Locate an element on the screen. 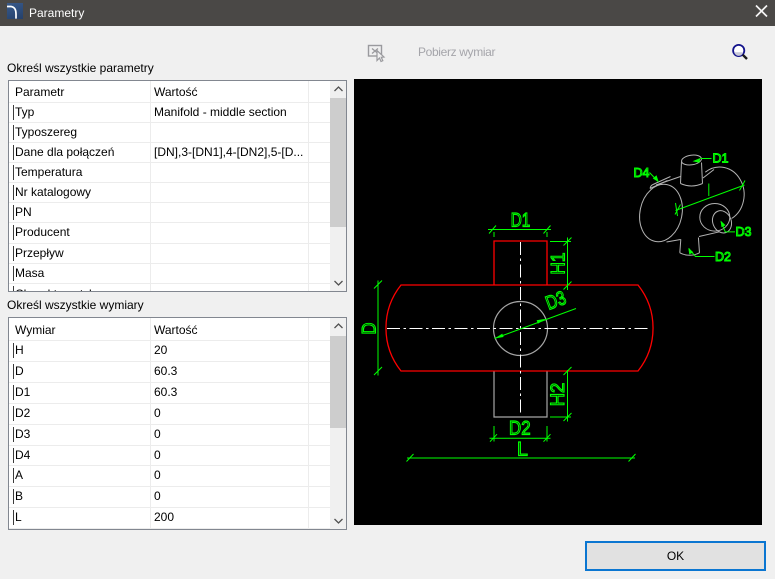 This screenshot has width=775, height=579. svg-text: H2 is located at coordinates (558, 395).